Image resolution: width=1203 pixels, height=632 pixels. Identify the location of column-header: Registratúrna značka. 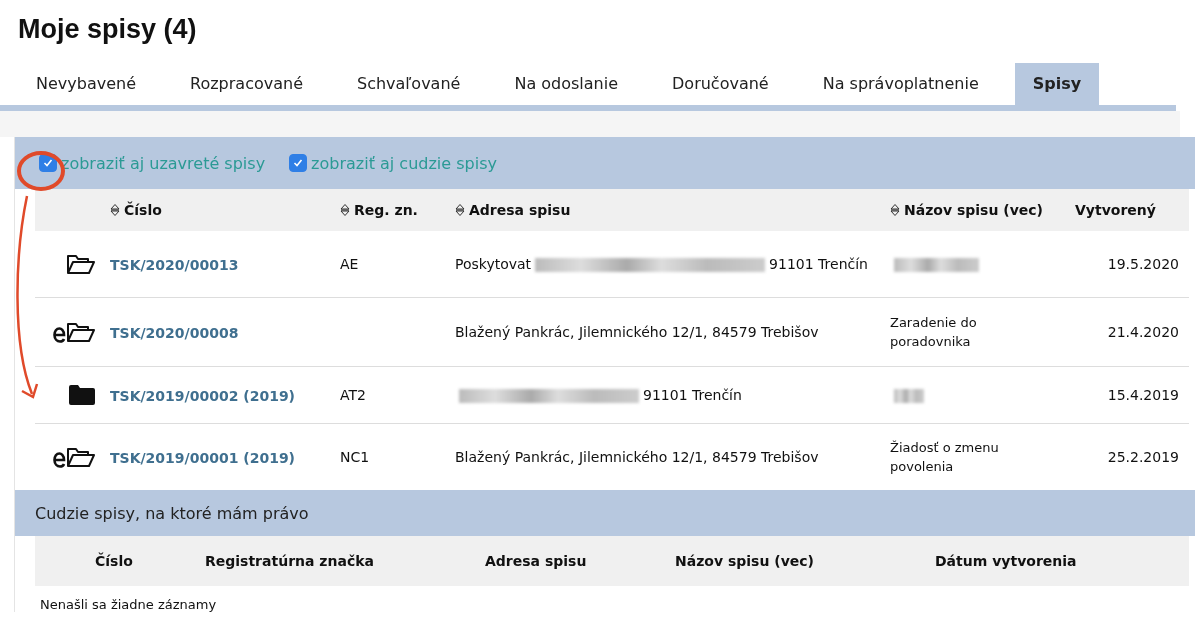
(290, 561).